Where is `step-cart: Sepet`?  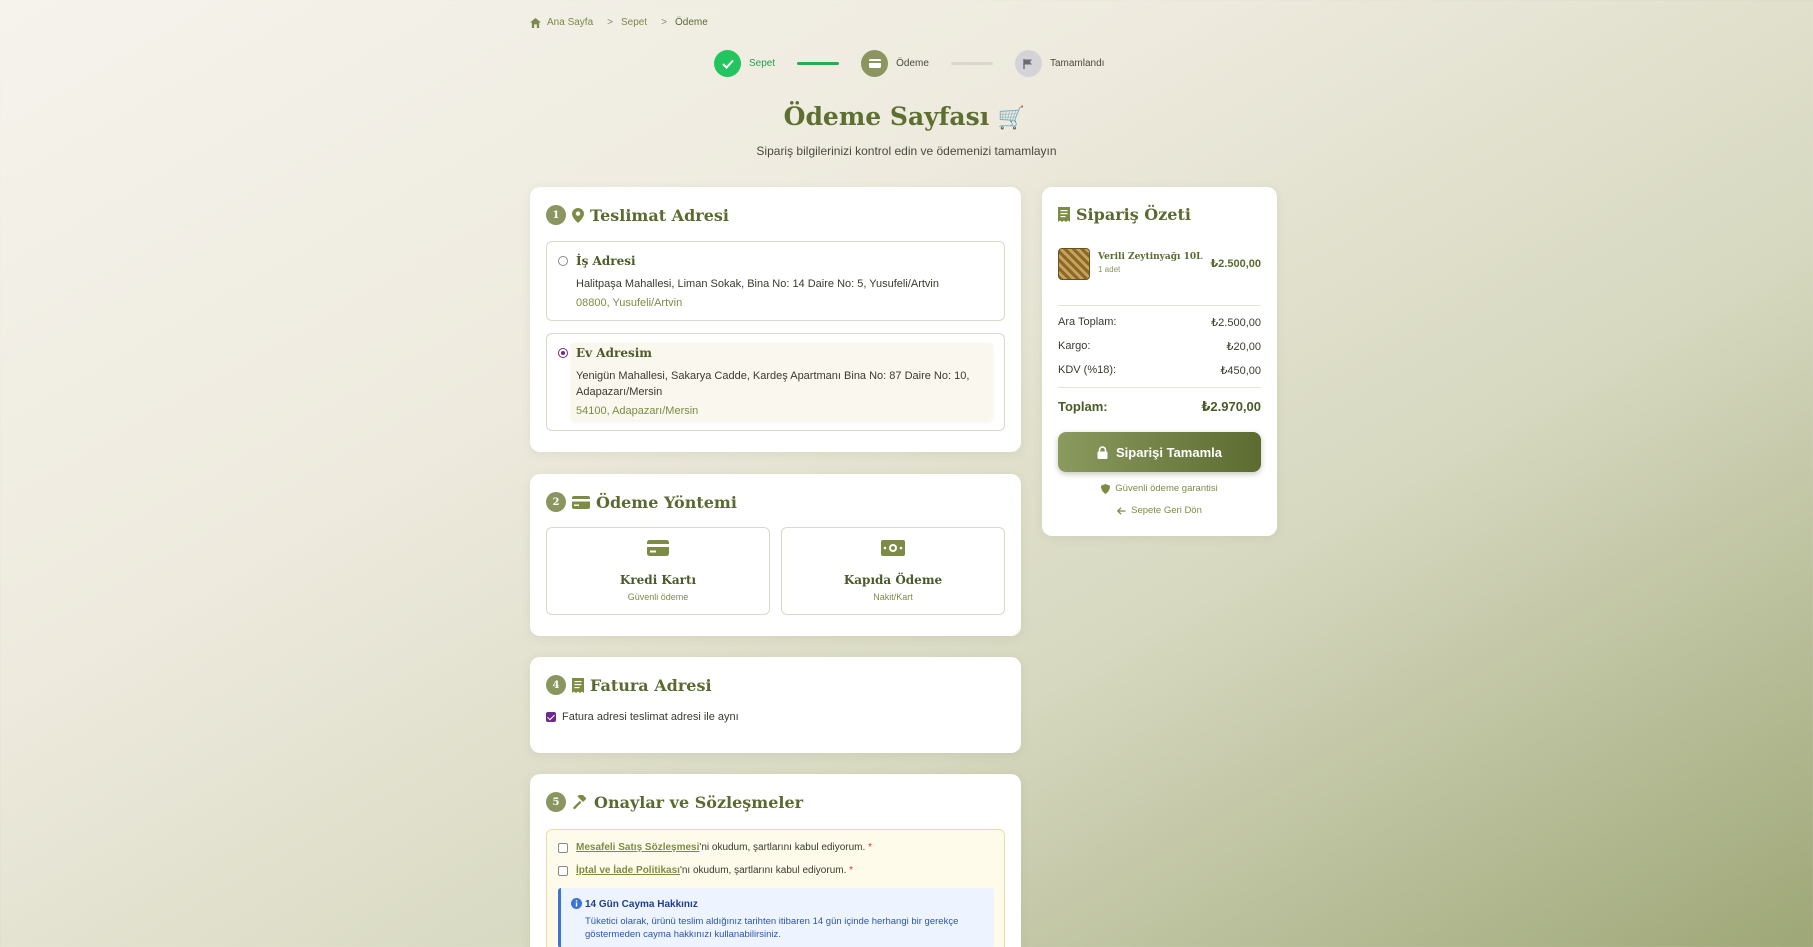
step-cart: Sepet is located at coordinates (744, 63).